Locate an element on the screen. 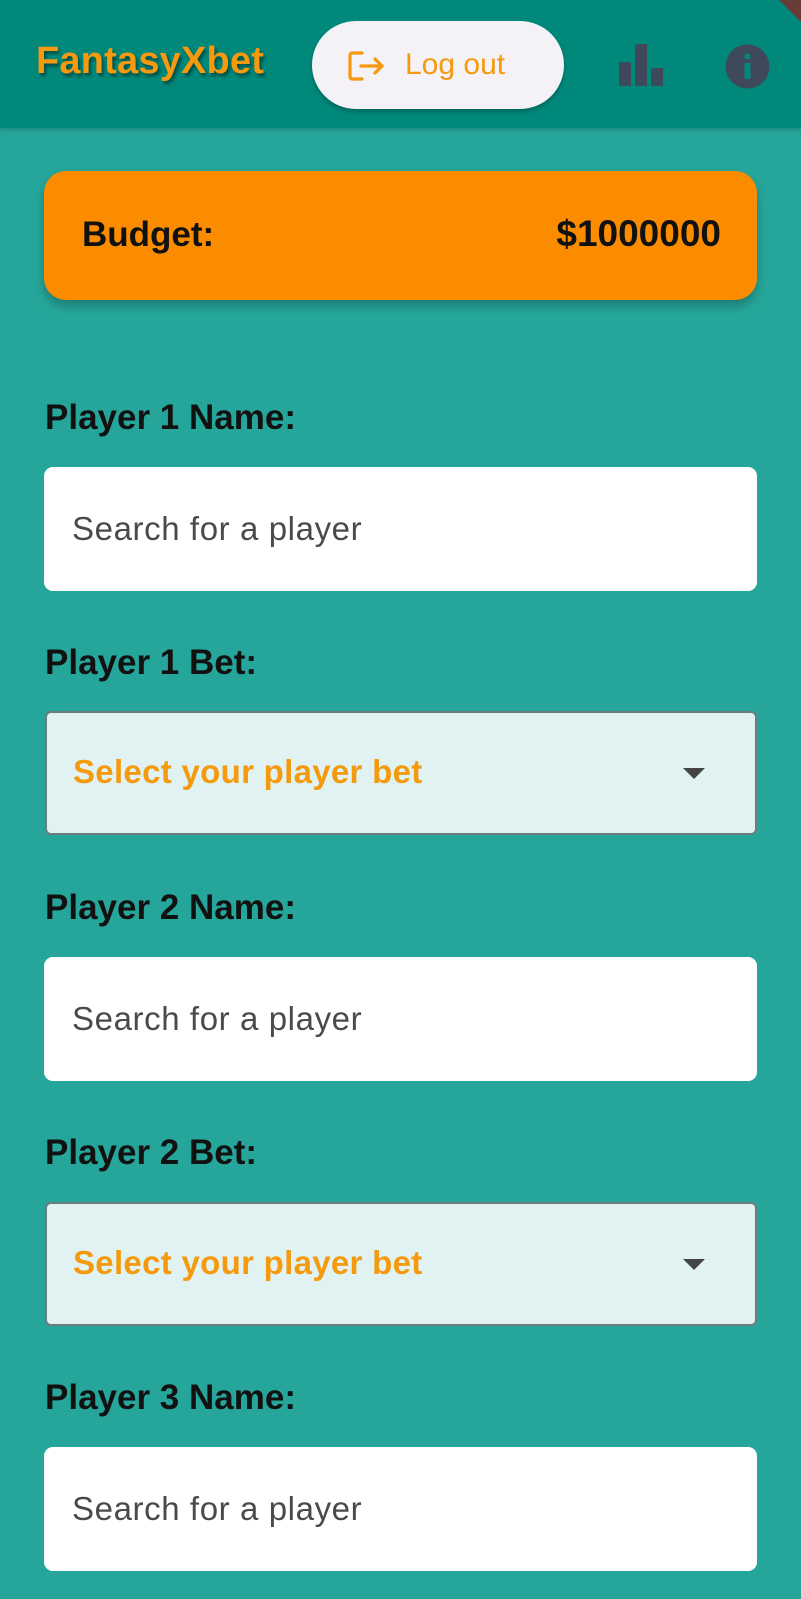 This screenshot has width=801, height=1599. player1-name-input is located at coordinates (402, 529).